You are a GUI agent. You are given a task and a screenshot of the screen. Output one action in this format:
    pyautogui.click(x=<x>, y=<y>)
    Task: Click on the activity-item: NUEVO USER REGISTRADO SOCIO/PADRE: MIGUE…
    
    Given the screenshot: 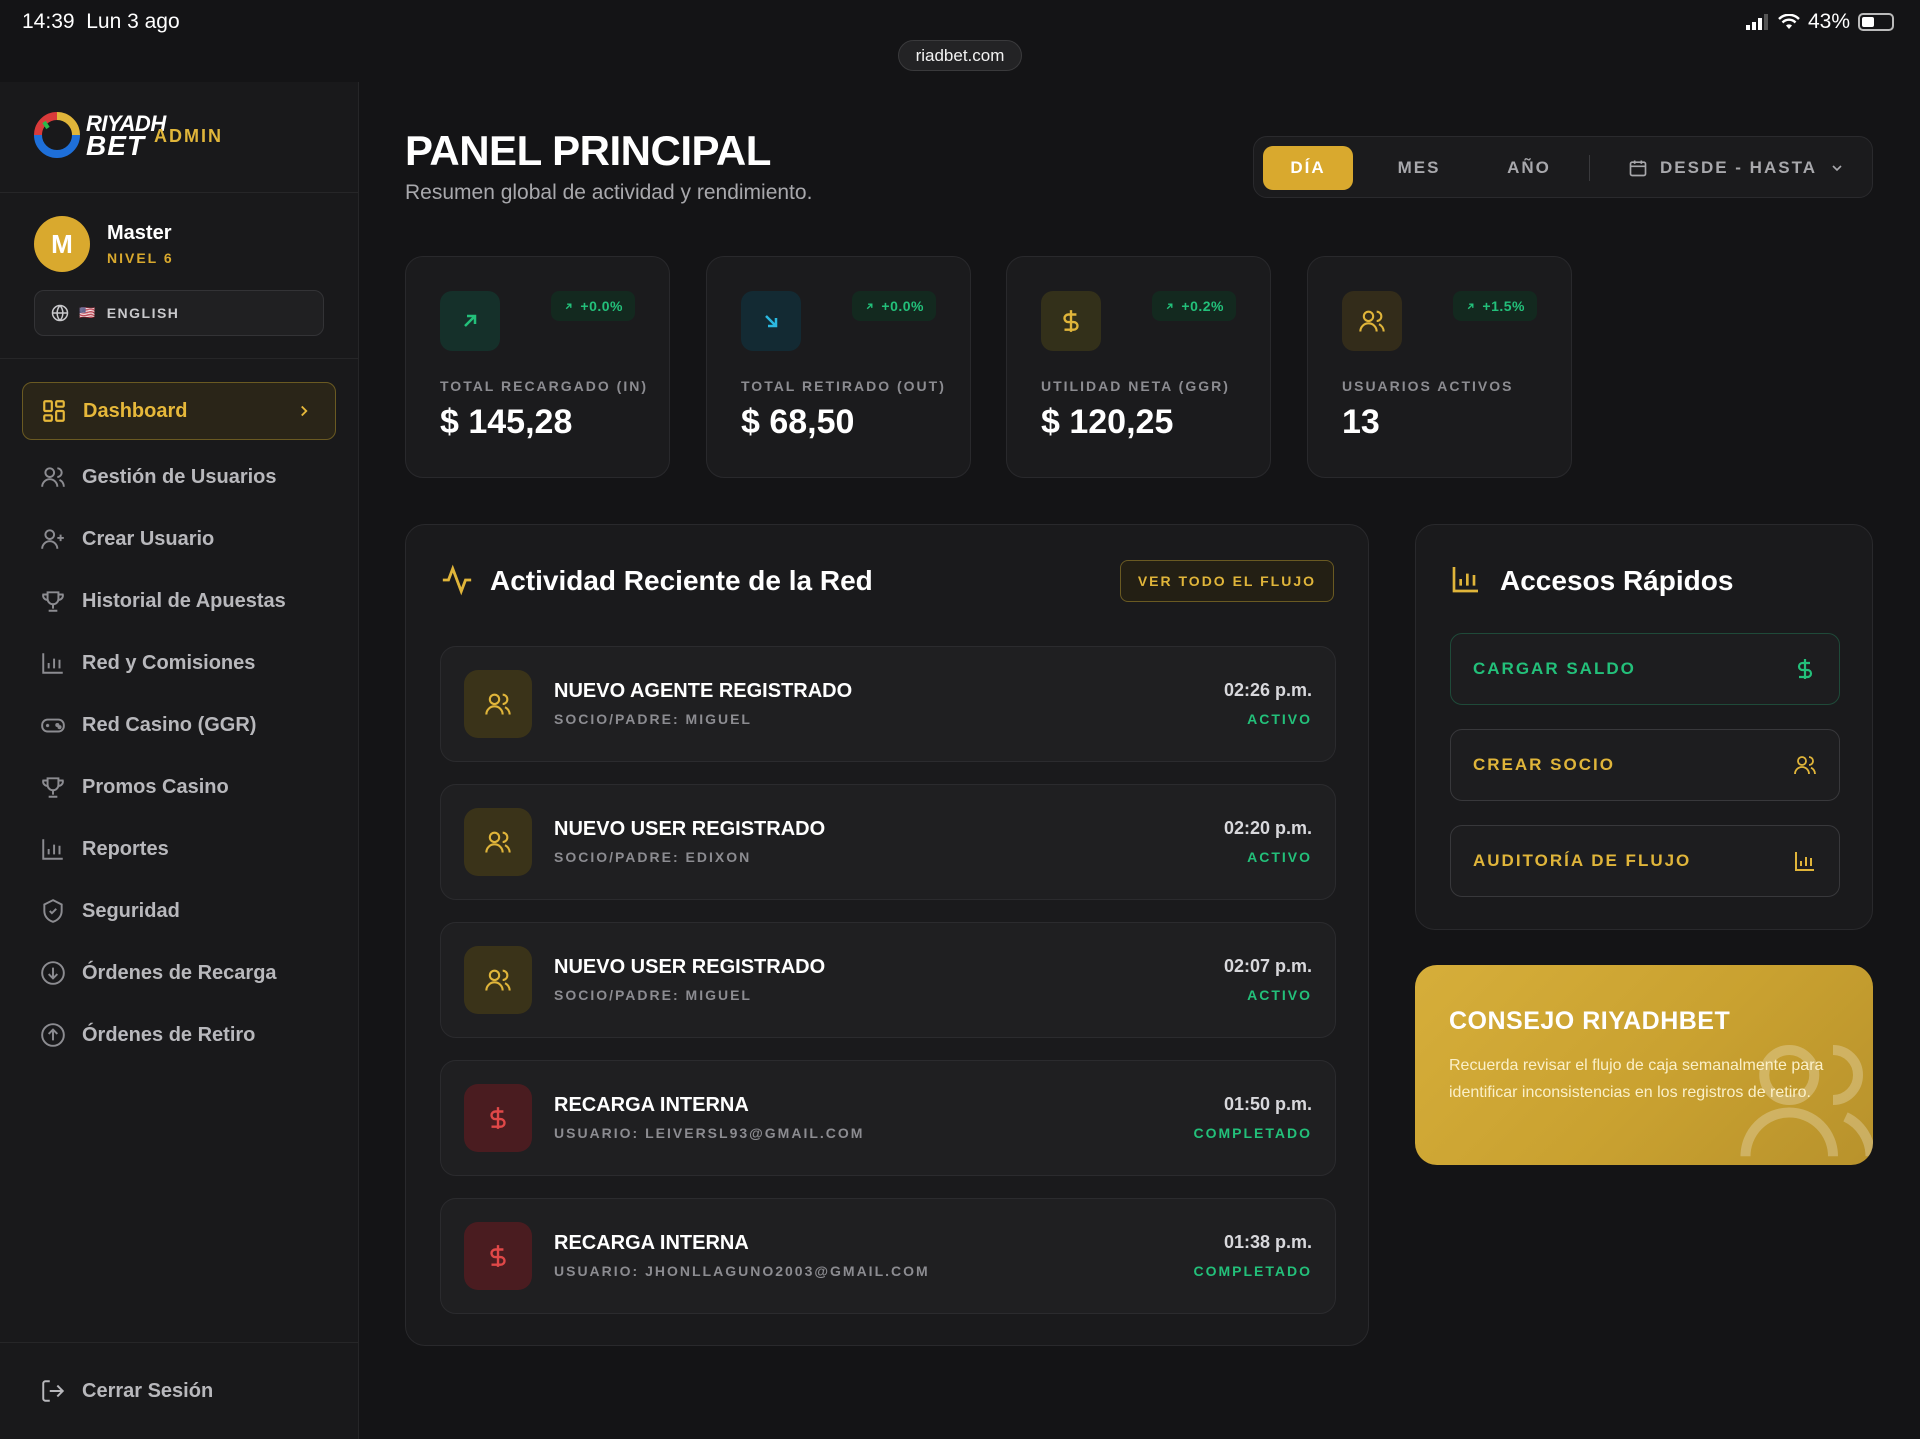 What is the action you would take?
    pyautogui.click(x=888, y=980)
    